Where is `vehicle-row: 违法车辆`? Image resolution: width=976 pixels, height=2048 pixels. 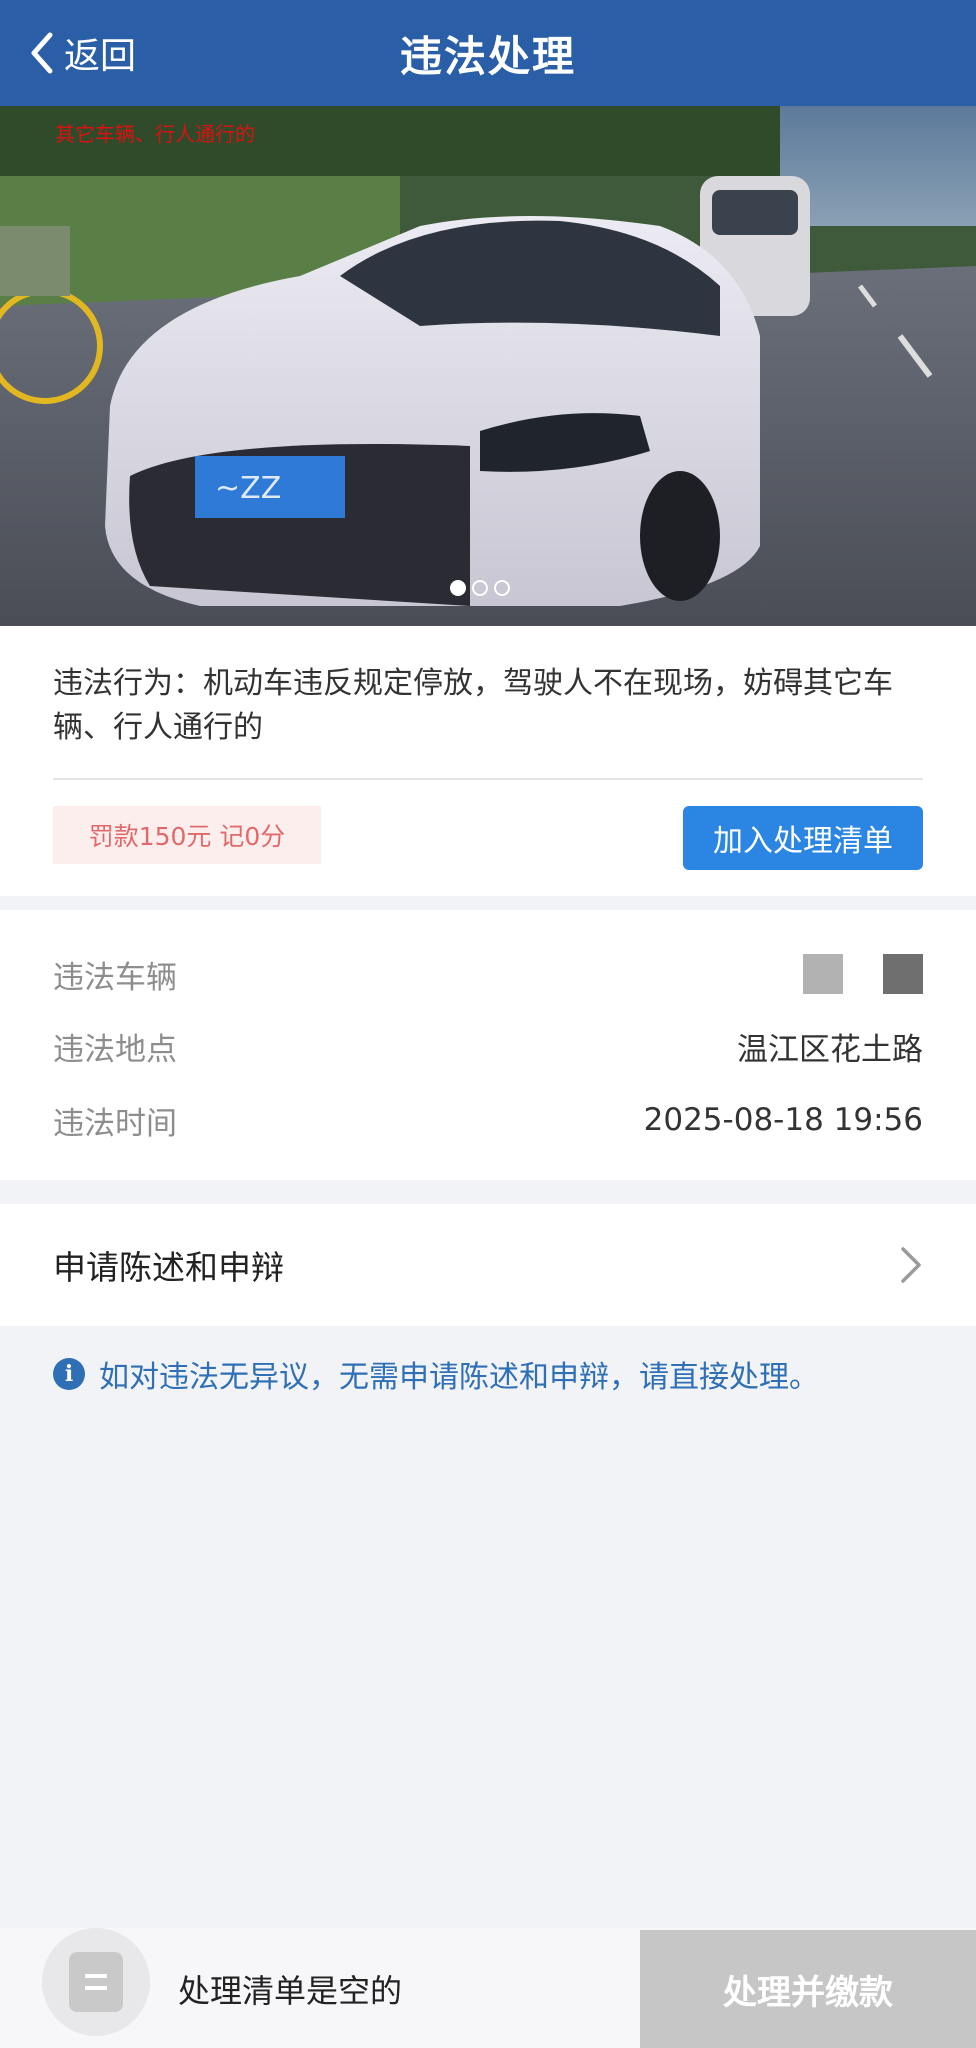
vehicle-row: 违法车辆 is located at coordinates (488, 974).